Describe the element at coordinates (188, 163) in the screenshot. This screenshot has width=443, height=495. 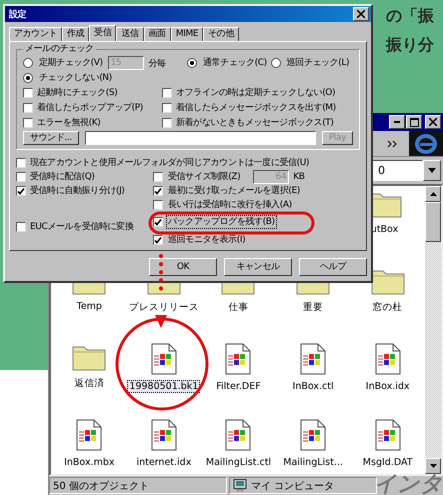
I see `checkbox-option: 現在アカウントと使用メールフォルダが同じアカウントは一度に受信(U)` at that location.